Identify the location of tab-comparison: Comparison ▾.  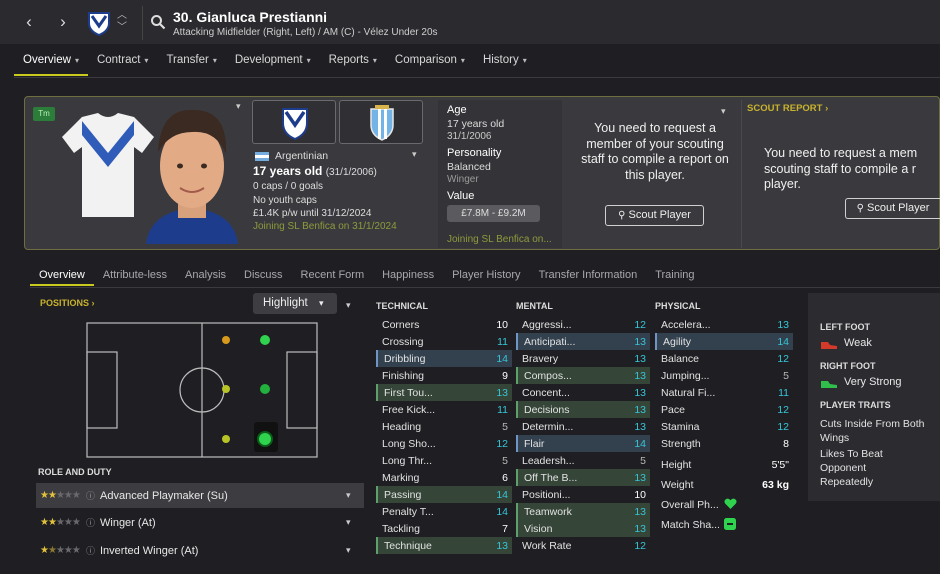
(430, 63).